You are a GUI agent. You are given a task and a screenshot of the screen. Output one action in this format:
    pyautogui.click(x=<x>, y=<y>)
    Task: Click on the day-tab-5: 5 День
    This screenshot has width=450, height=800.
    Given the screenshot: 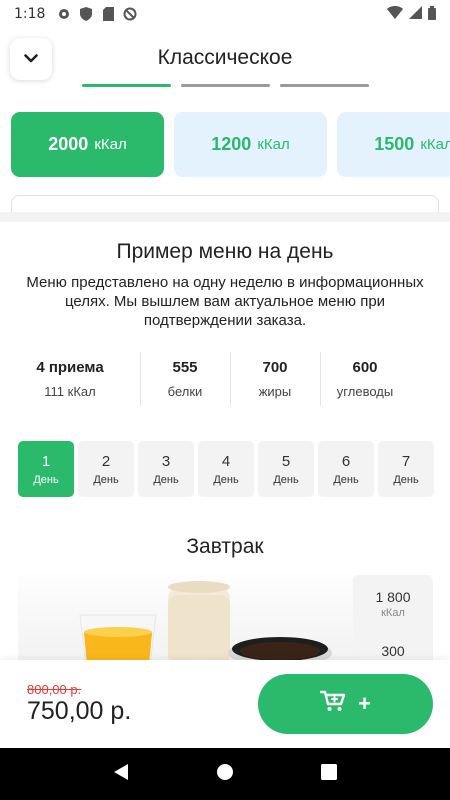 What is the action you would take?
    pyautogui.click(x=286, y=469)
    